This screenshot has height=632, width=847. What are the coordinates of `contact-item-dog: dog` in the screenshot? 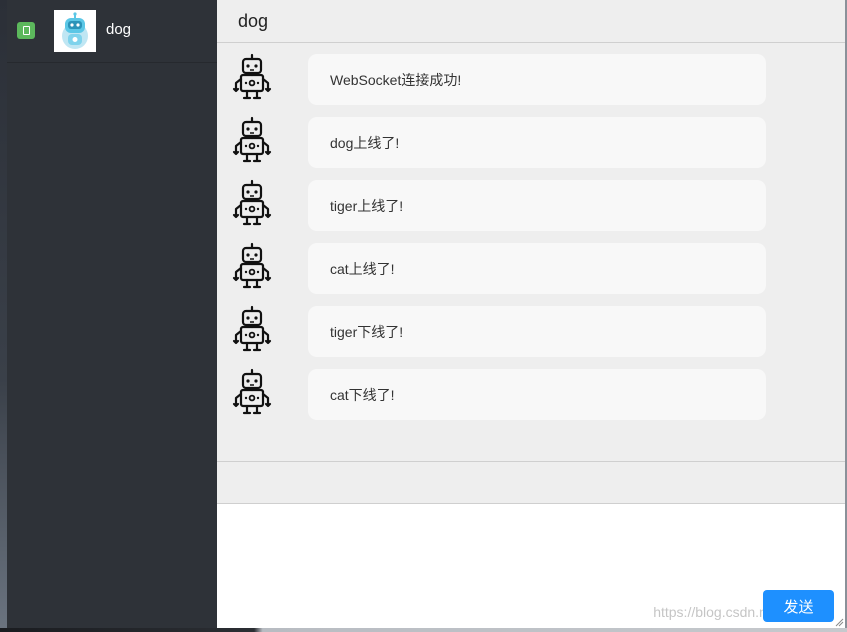 It's located at (112, 31).